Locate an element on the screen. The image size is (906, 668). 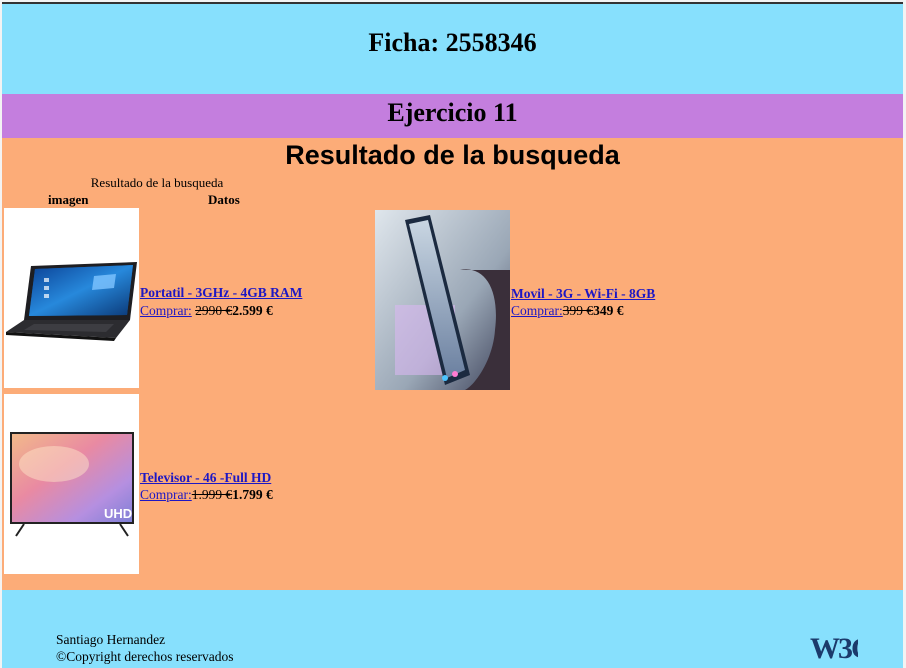
footer-copyright: ©Copyright derechos reservados is located at coordinates (145, 656).